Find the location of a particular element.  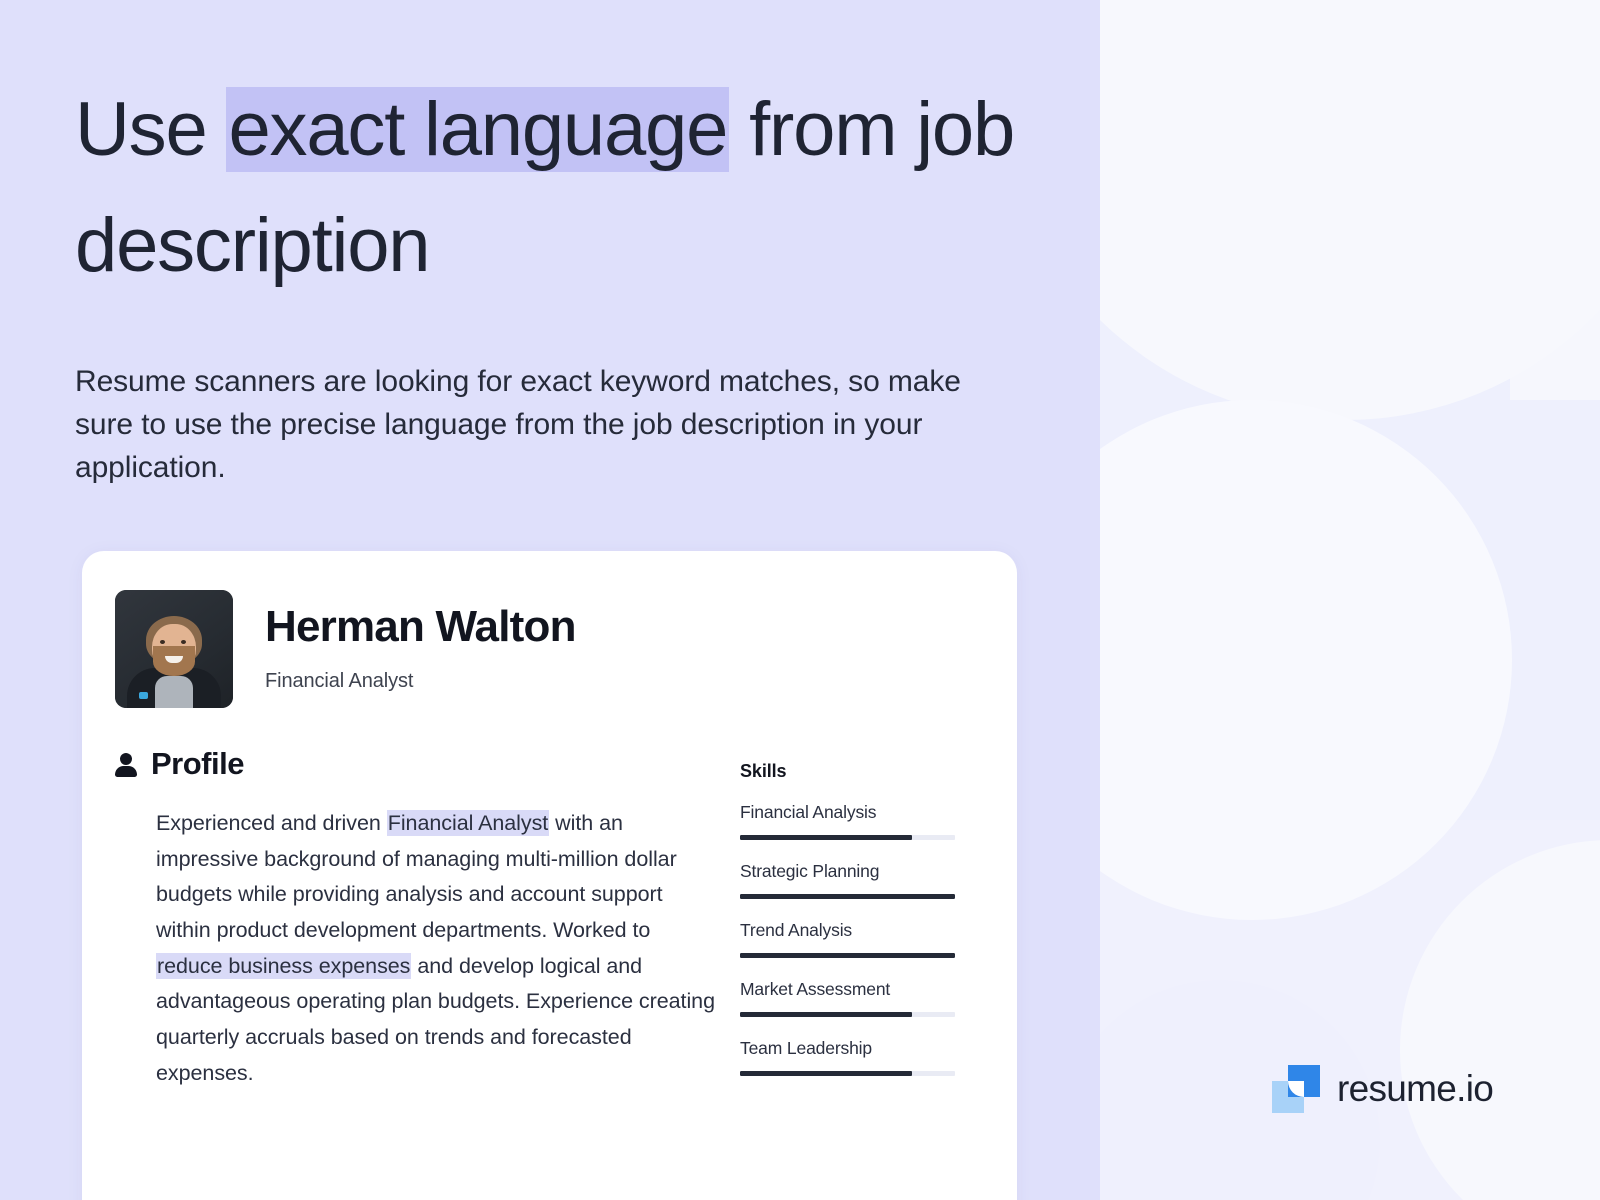

headline-text-before: Use is located at coordinates (151, 129).